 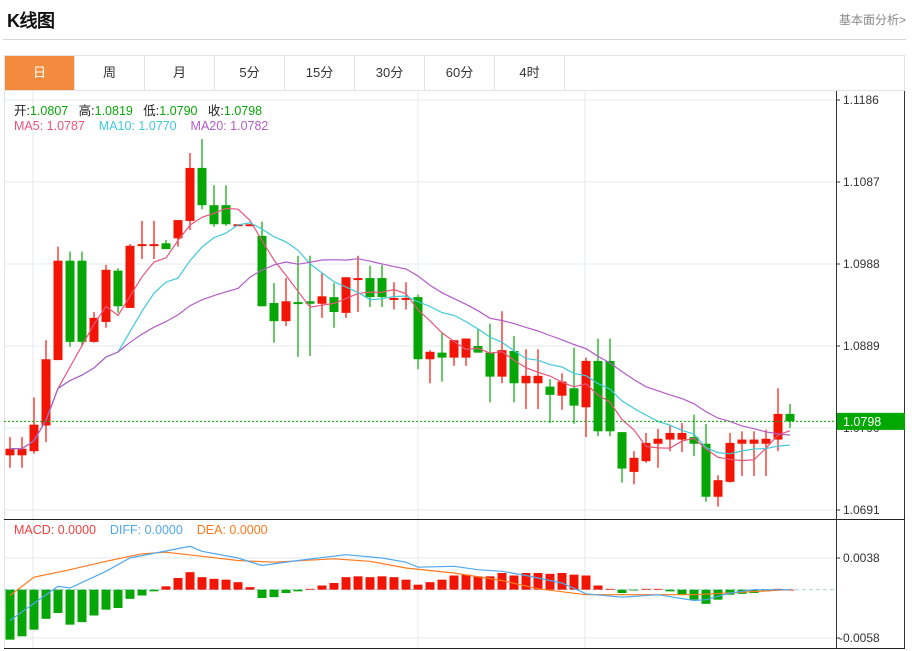 What do you see at coordinates (22, 111) in the screenshot?
I see `open-label: 开:` at bounding box center [22, 111].